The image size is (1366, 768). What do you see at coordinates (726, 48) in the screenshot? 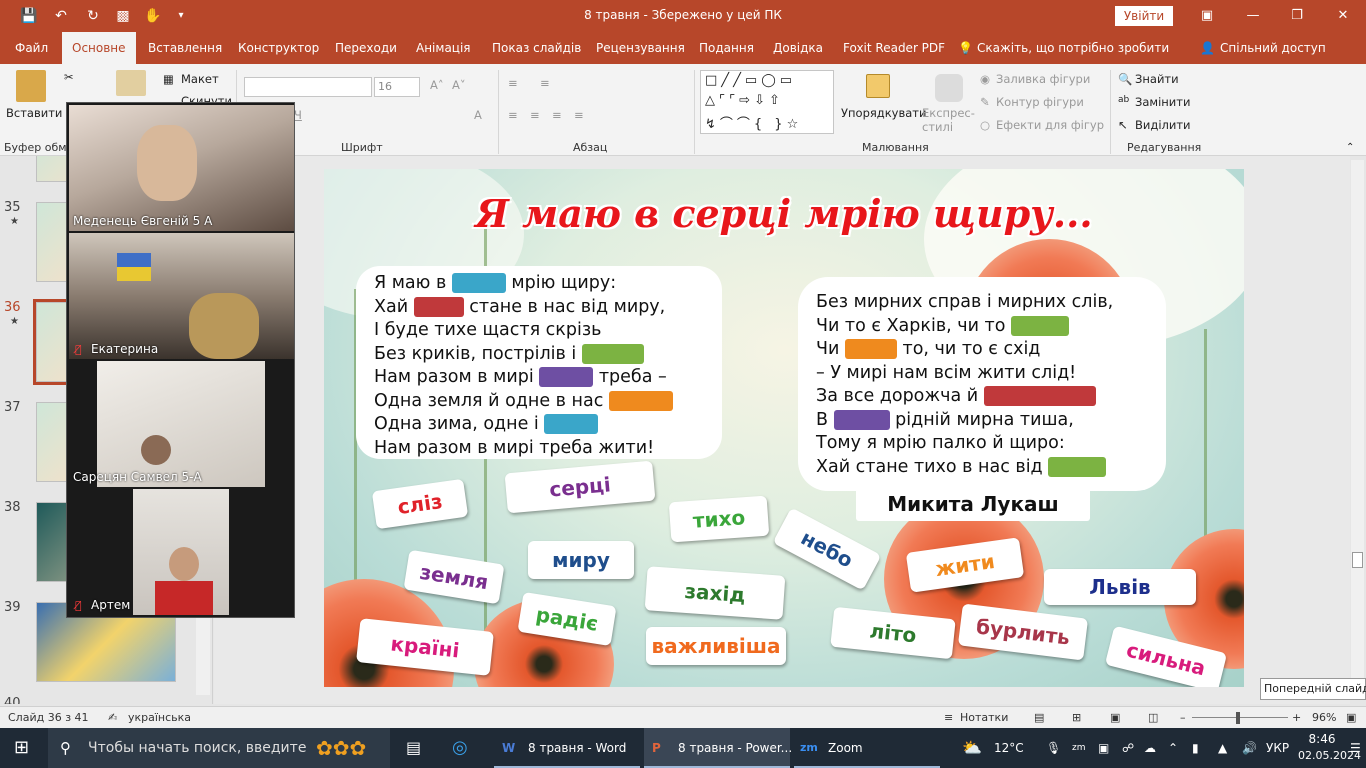
I see `tab-view: Подання` at bounding box center [726, 48].